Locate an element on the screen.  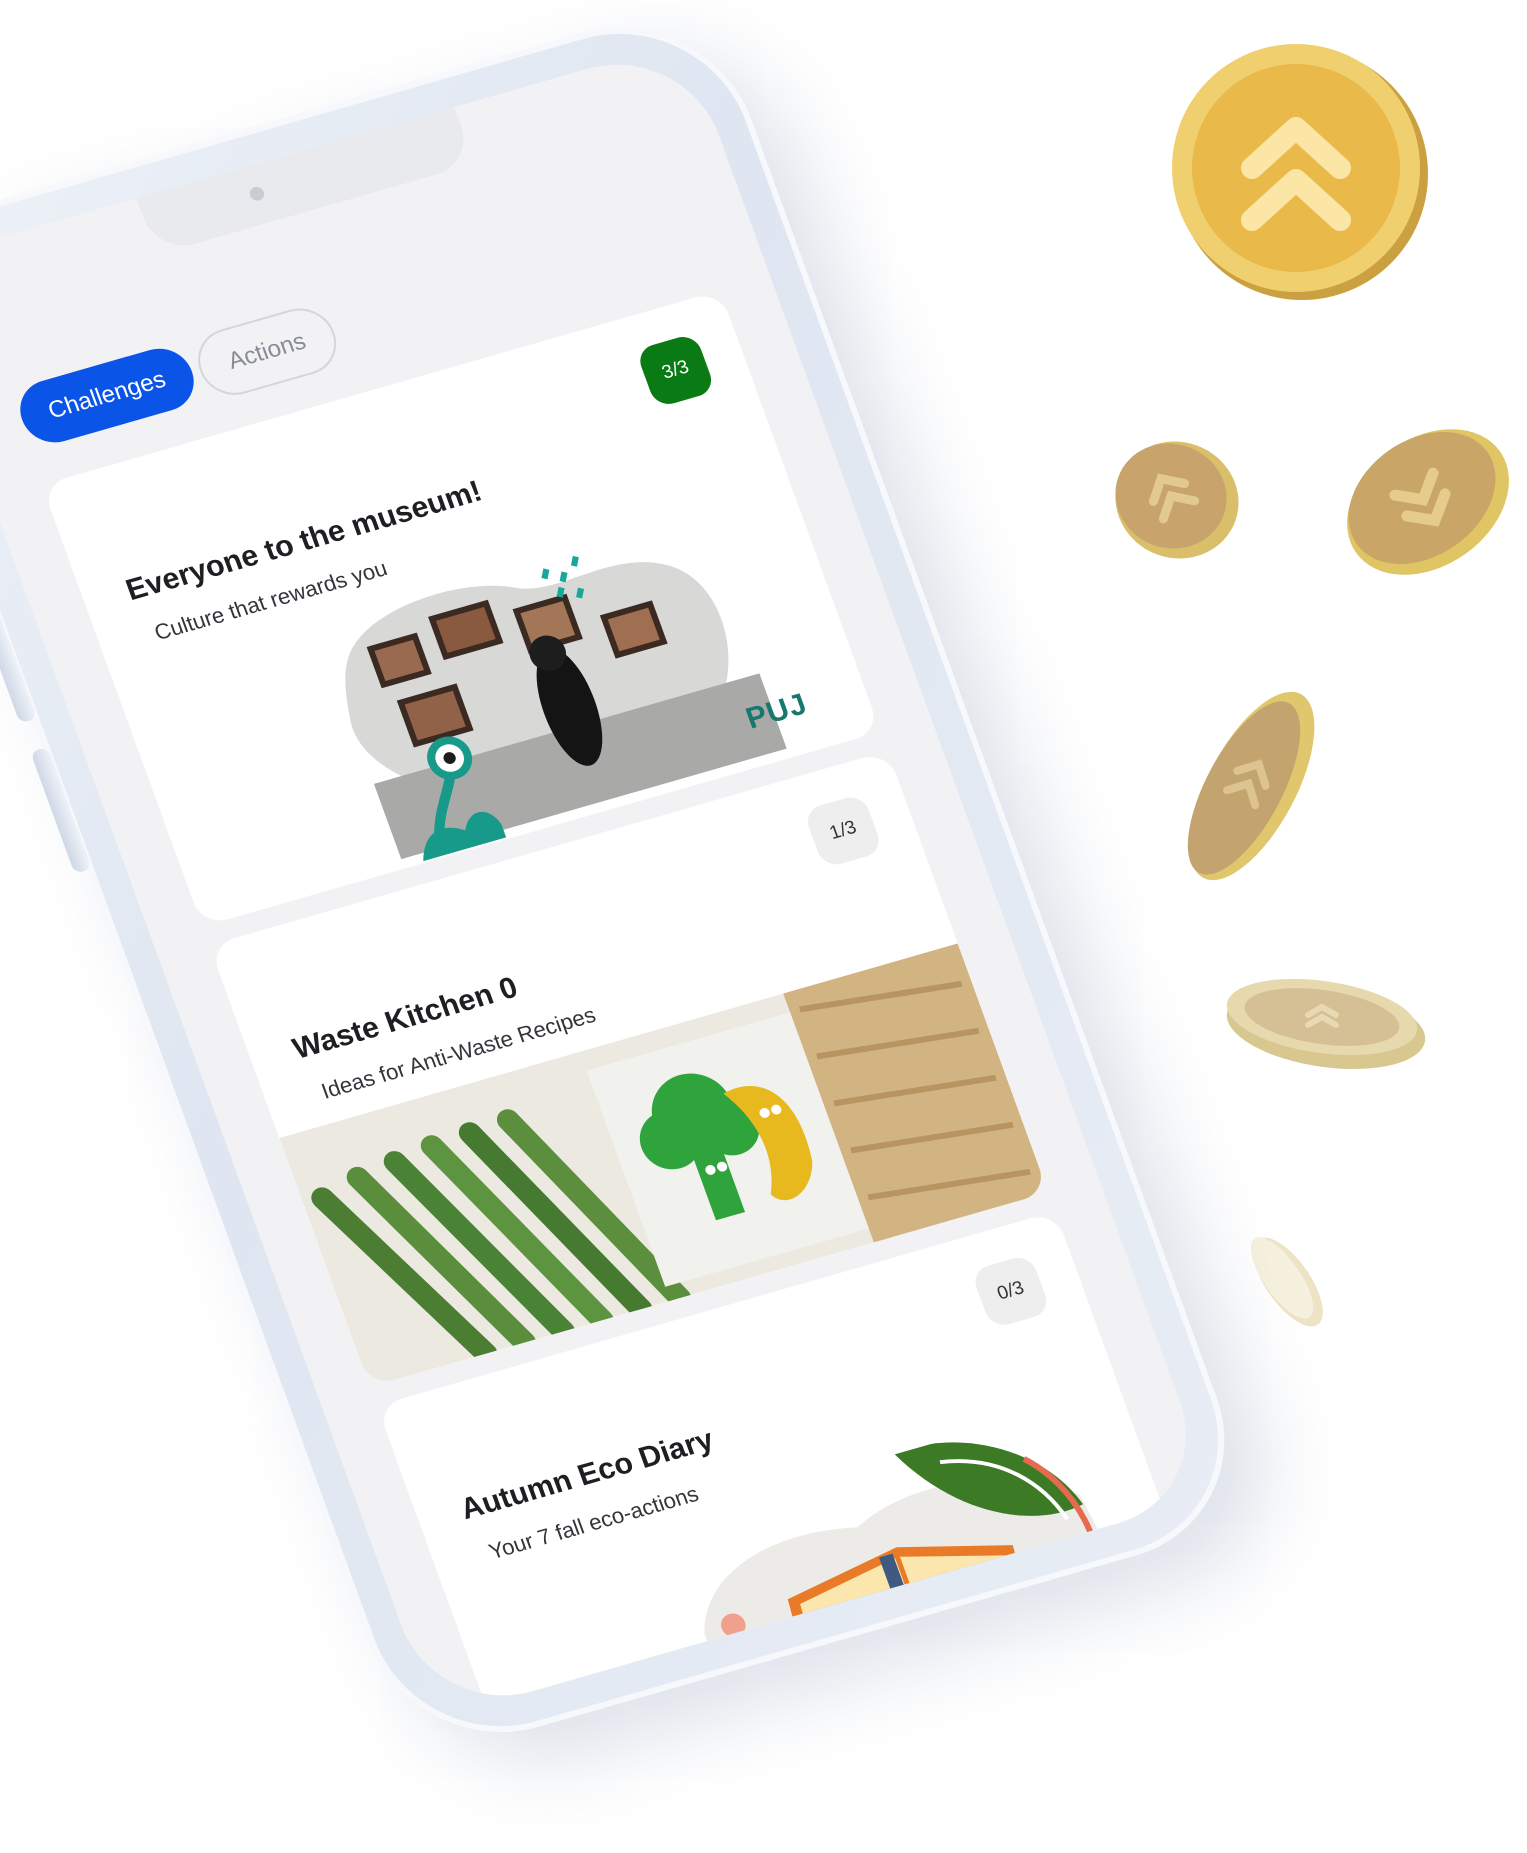
coin-tilted-right is located at coordinates (1428, 502).